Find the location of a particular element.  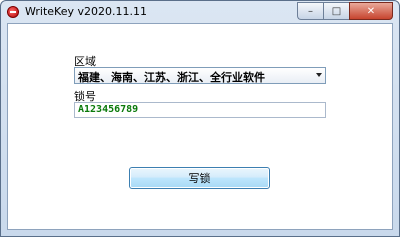

minimize-icon: – is located at coordinates (310, 11).